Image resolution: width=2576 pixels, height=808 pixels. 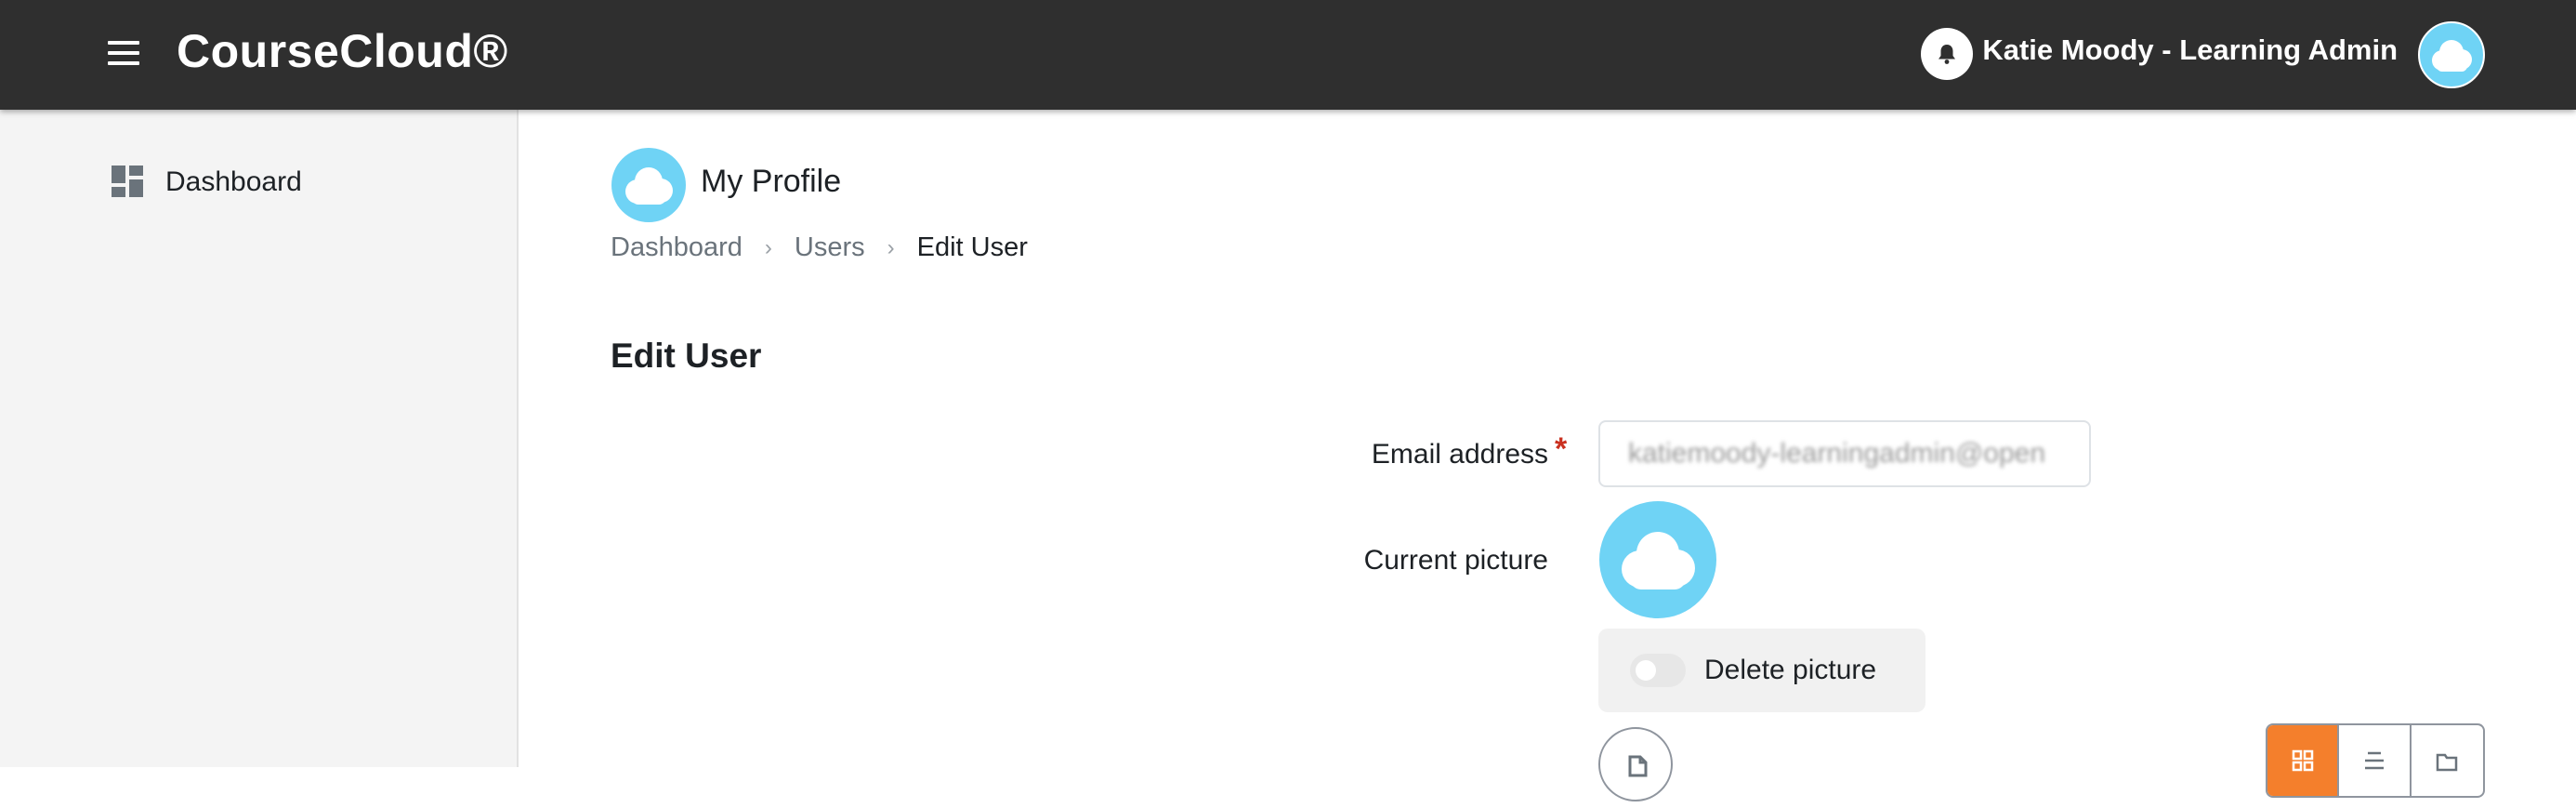 What do you see at coordinates (342, 51) in the screenshot?
I see `brand-logo: CourseCloud®` at bounding box center [342, 51].